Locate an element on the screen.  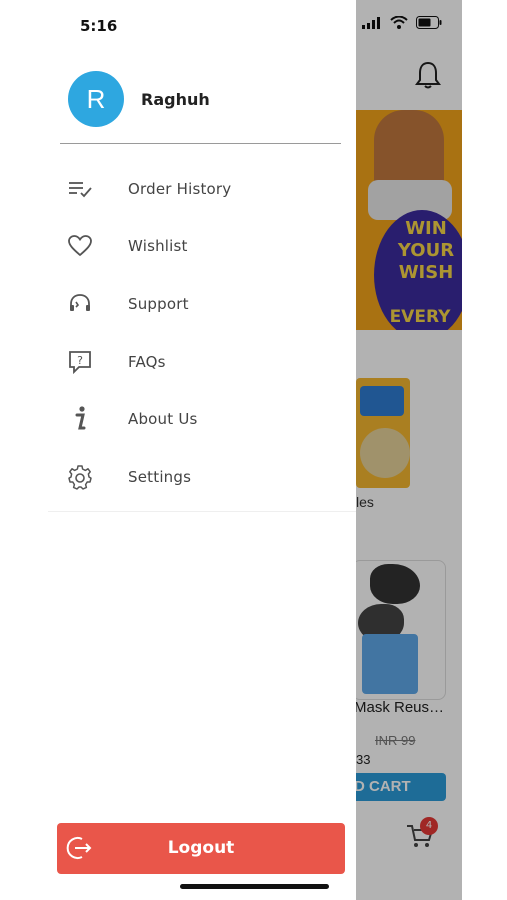
menu-item-label: Order History is located at coordinates (180, 188).